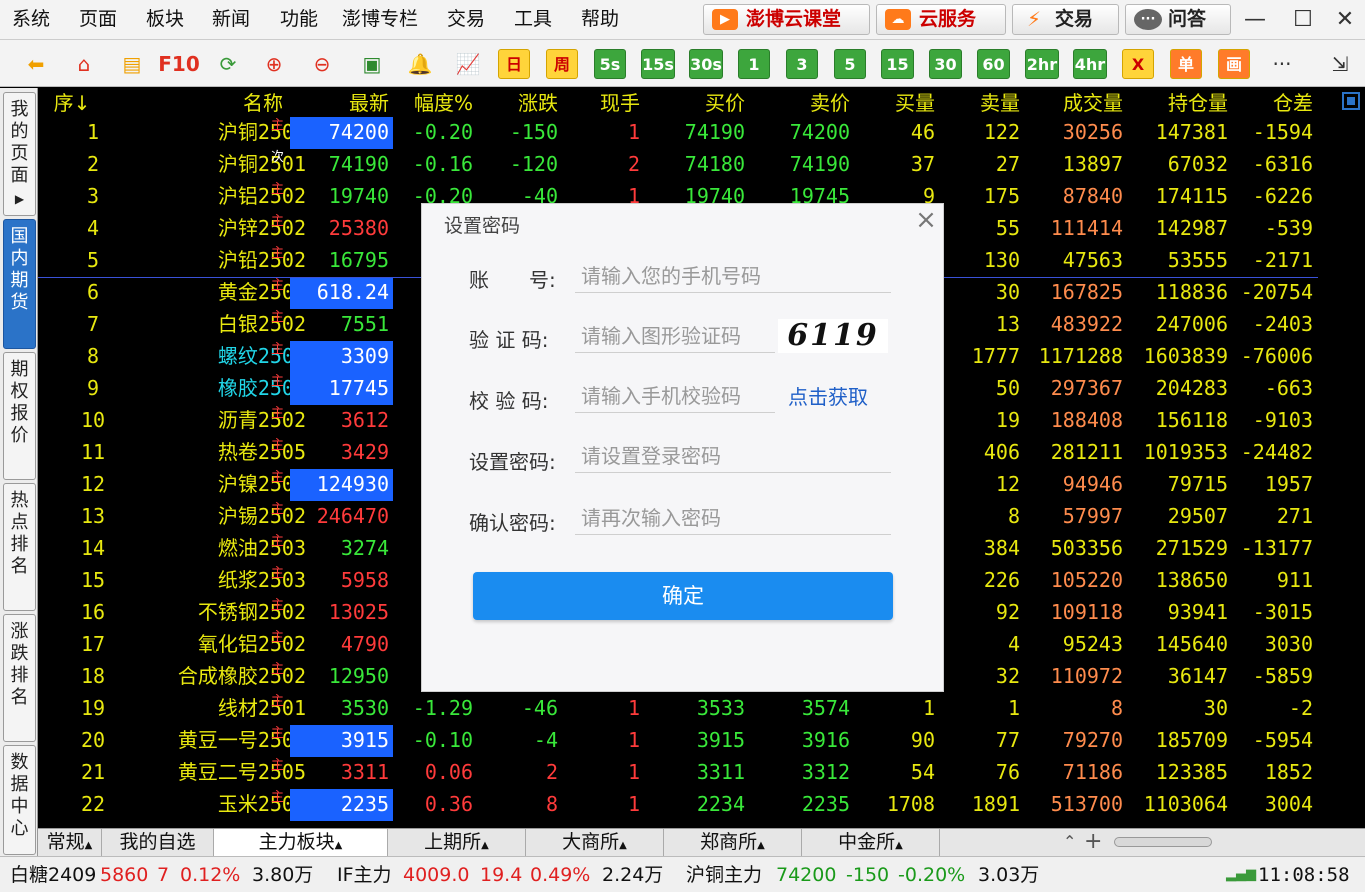  What do you see at coordinates (1042, 64) in the screenshot?
I see `period-2hr: 2hr` at bounding box center [1042, 64].